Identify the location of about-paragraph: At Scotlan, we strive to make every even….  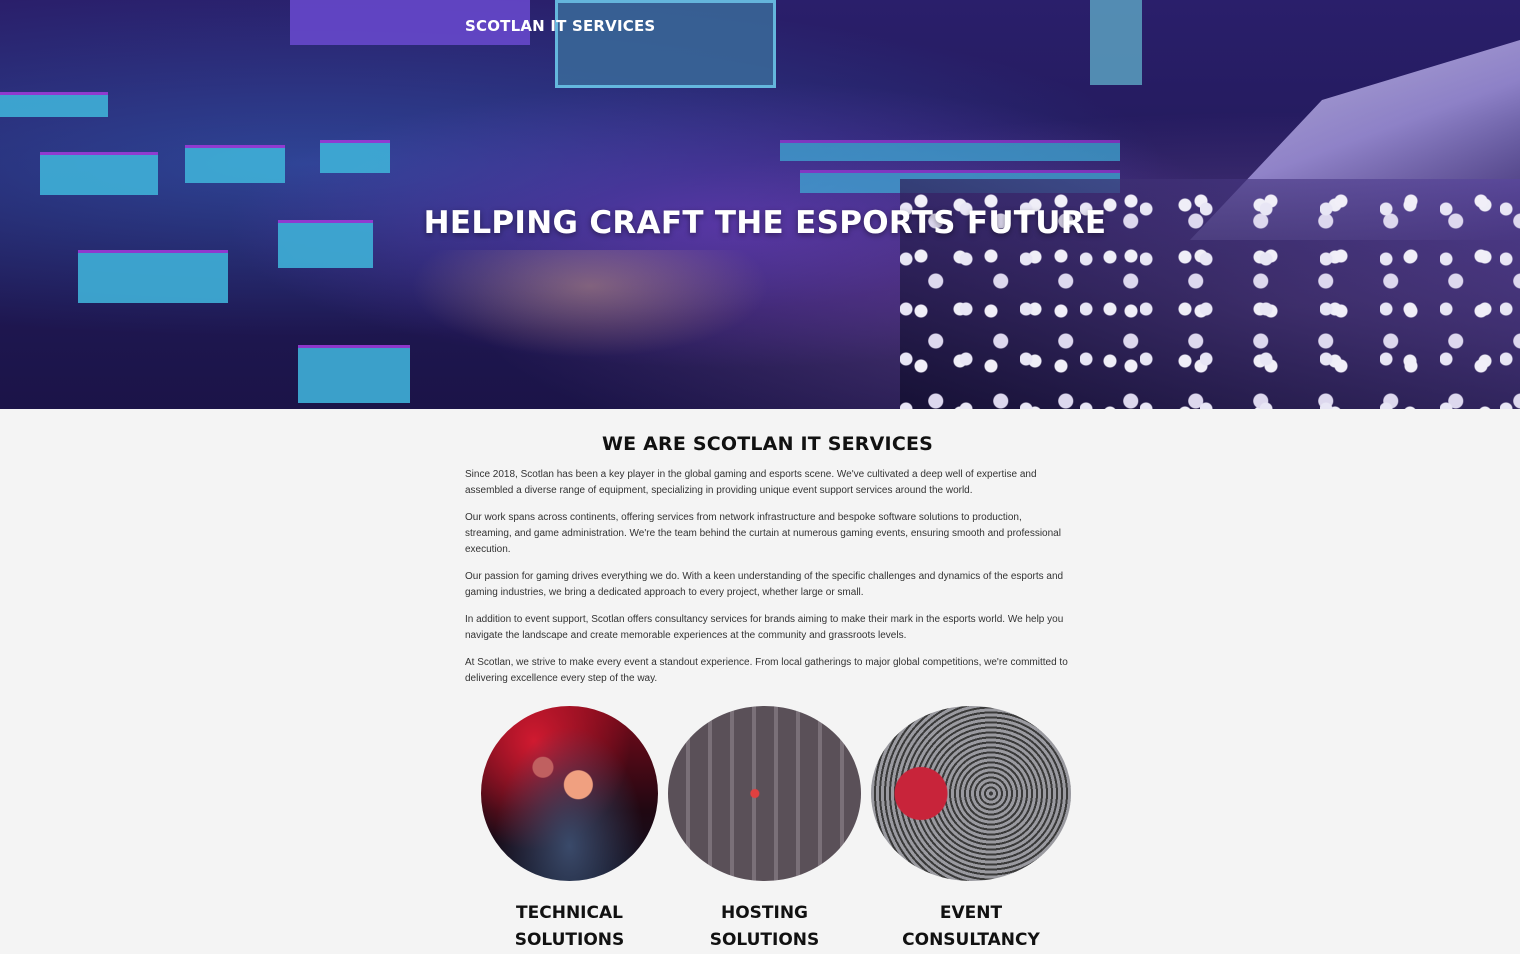
(766, 670).